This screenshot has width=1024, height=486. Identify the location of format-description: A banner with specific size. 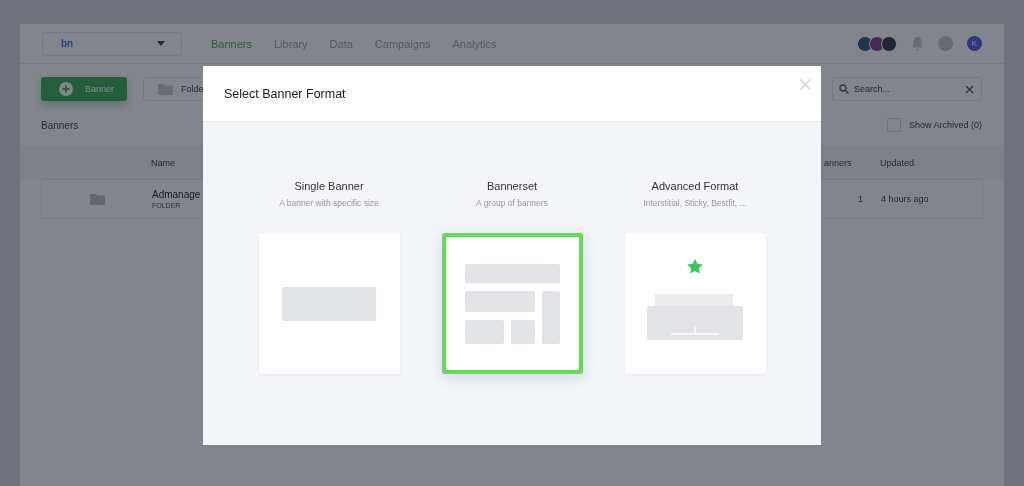
(329, 203).